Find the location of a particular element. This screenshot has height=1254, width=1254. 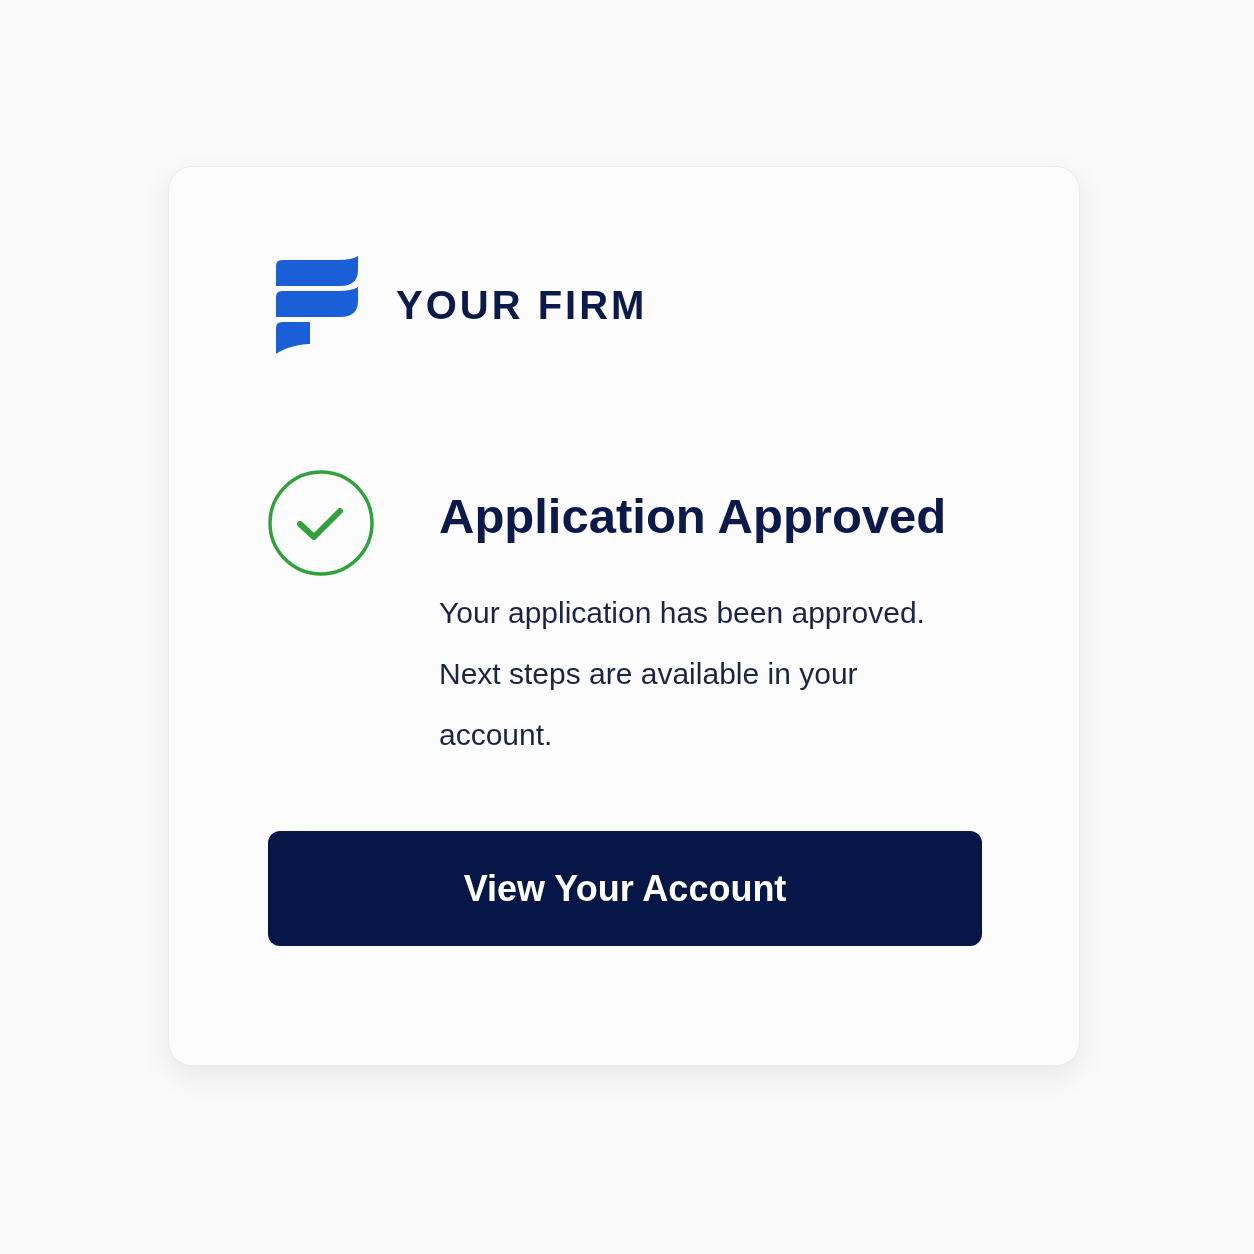

view-account-button: View Your Account is located at coordinates (625, 888).